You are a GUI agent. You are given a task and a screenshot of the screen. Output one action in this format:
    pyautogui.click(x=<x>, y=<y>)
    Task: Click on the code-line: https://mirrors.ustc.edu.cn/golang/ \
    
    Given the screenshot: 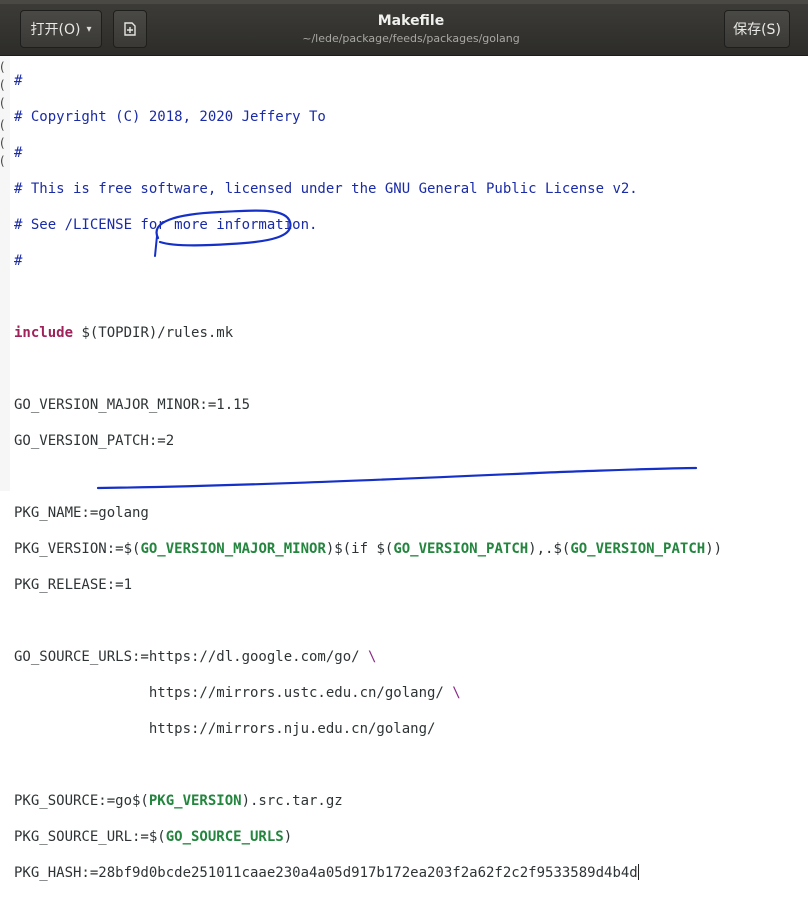 What is the action you would take?
    pyautogui.click(x=409, y=693)
    